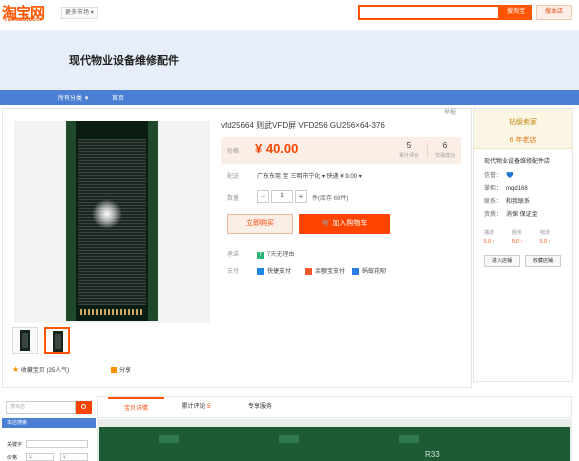 The width and height of the screenshot is (579, 461). Describe the element at coordinates (522, 215) in the screenshot. I see `quals-badges: 消保 保证金` at that location.